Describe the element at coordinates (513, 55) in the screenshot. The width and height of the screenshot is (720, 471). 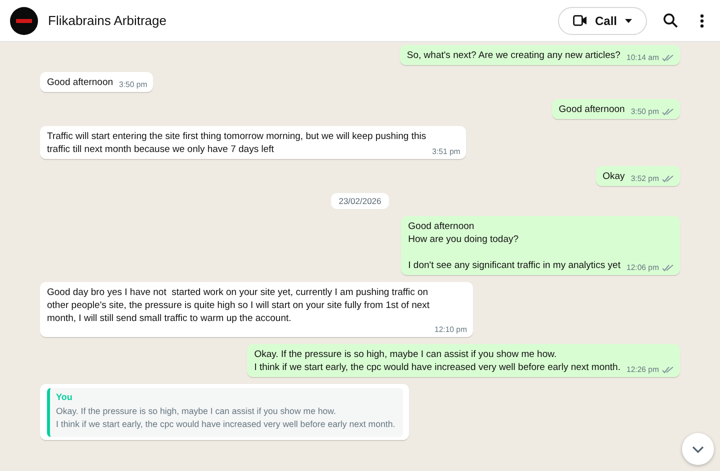
I see `message-text: So, what's next? Are we creating any new articles?` at that location.